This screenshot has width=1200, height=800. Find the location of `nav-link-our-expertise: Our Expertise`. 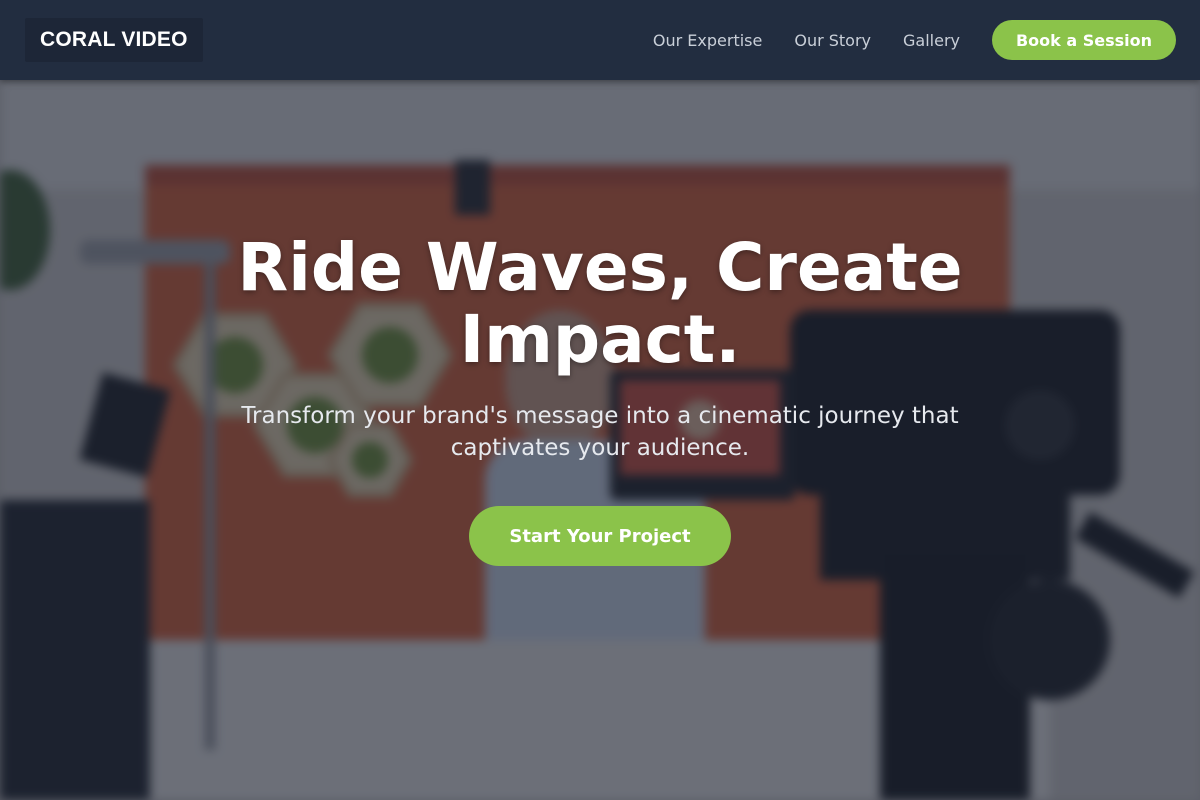

nav-link-our-expertise: Our Expertise is located at coordinates (707, 40).